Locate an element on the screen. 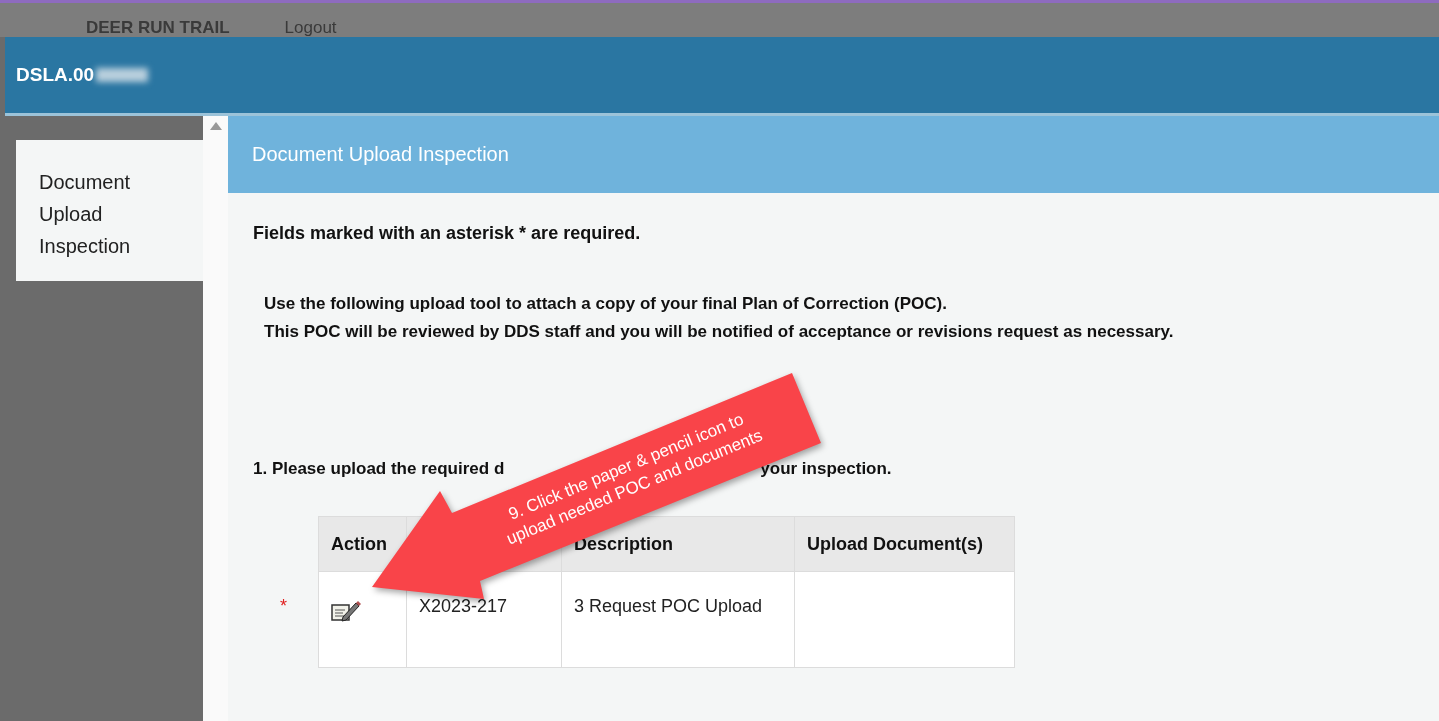  edit-document-icon is located at coordinates (346, 611).